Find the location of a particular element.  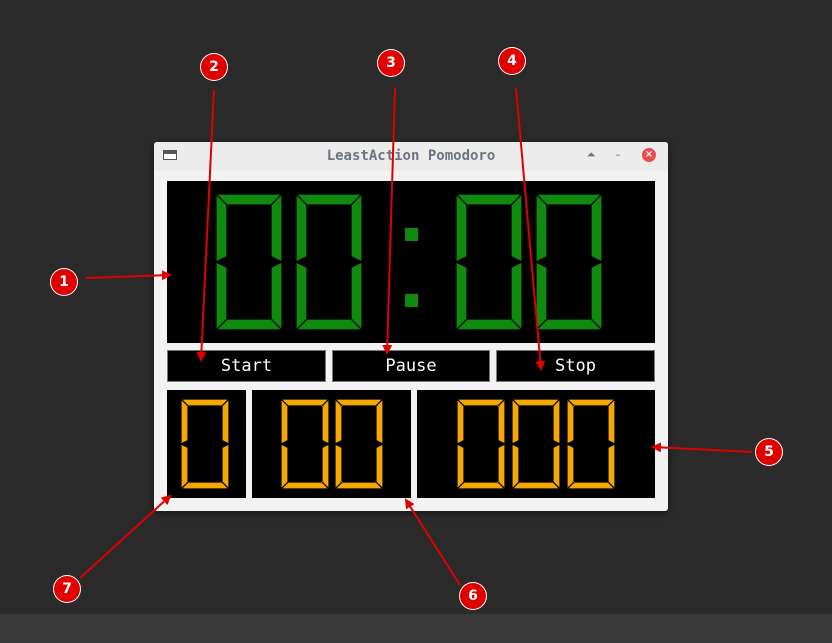

annotation-marker-7: 7 is located at coordinates (67, 589).